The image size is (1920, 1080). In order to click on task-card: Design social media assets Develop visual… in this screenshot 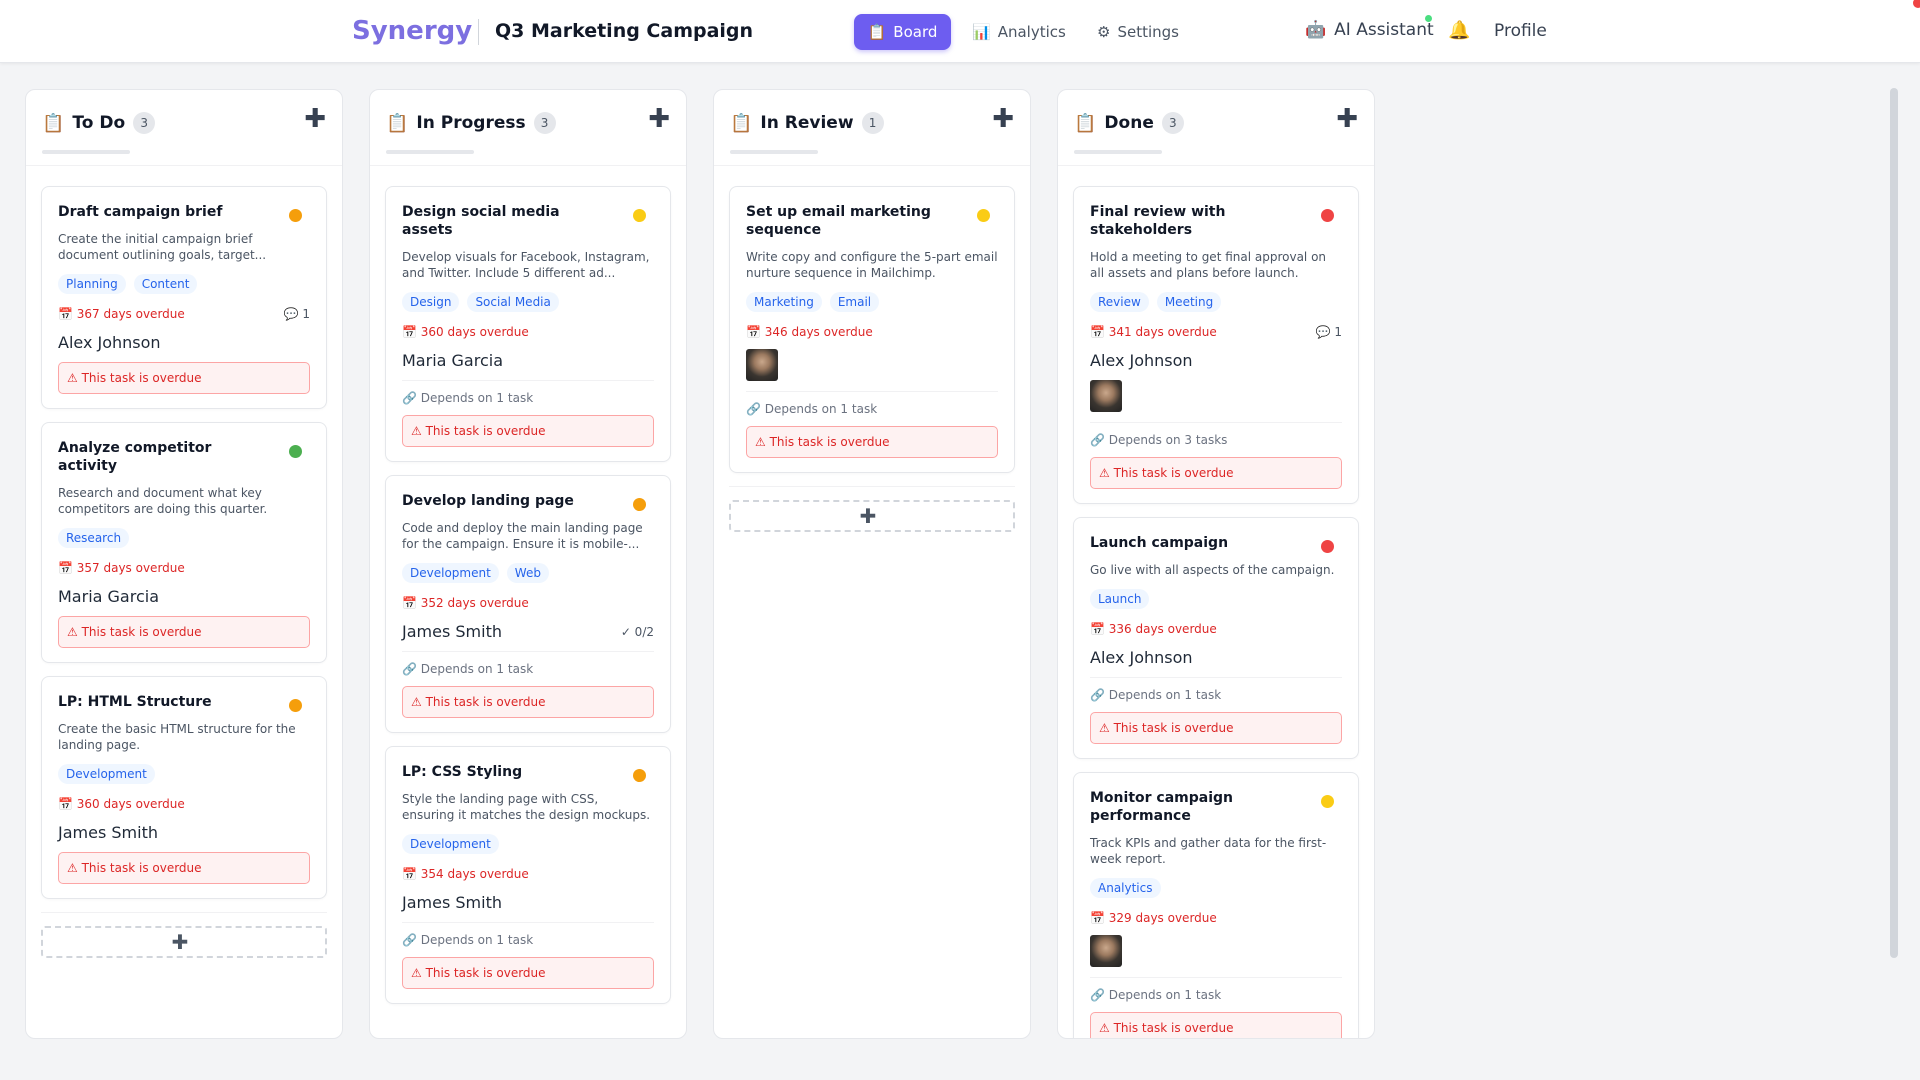, I will do `click(528, 324)`.